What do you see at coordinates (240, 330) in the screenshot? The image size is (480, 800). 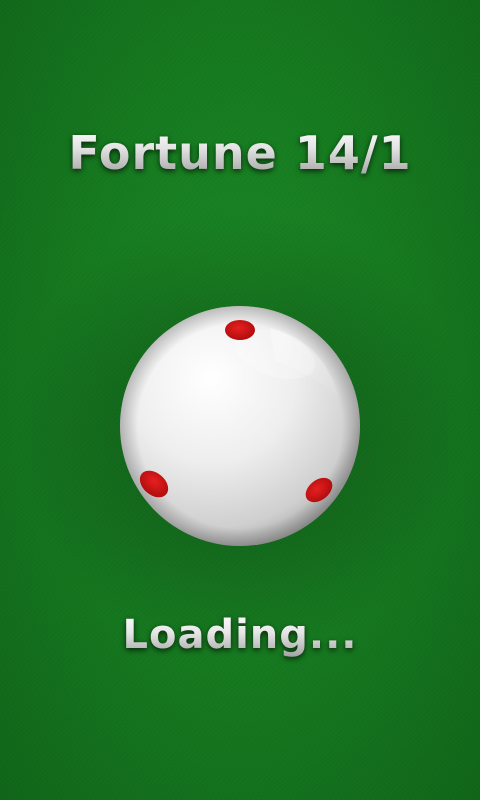 I see `ball-spot-top` at bounding box center [240, 330].